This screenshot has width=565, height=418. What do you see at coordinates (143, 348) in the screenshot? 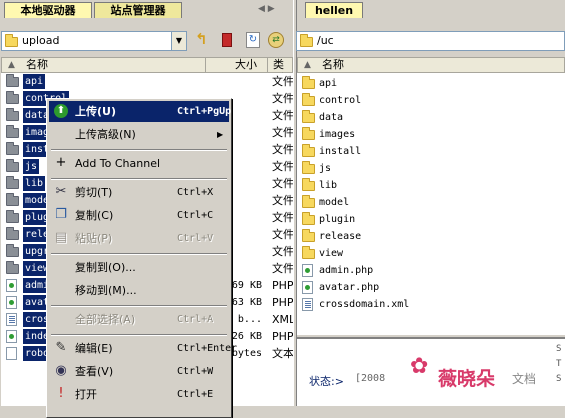
I see `menu-item: ✎ 编辑(E) Ctrl+Enter` at bounding box center [143, 348].